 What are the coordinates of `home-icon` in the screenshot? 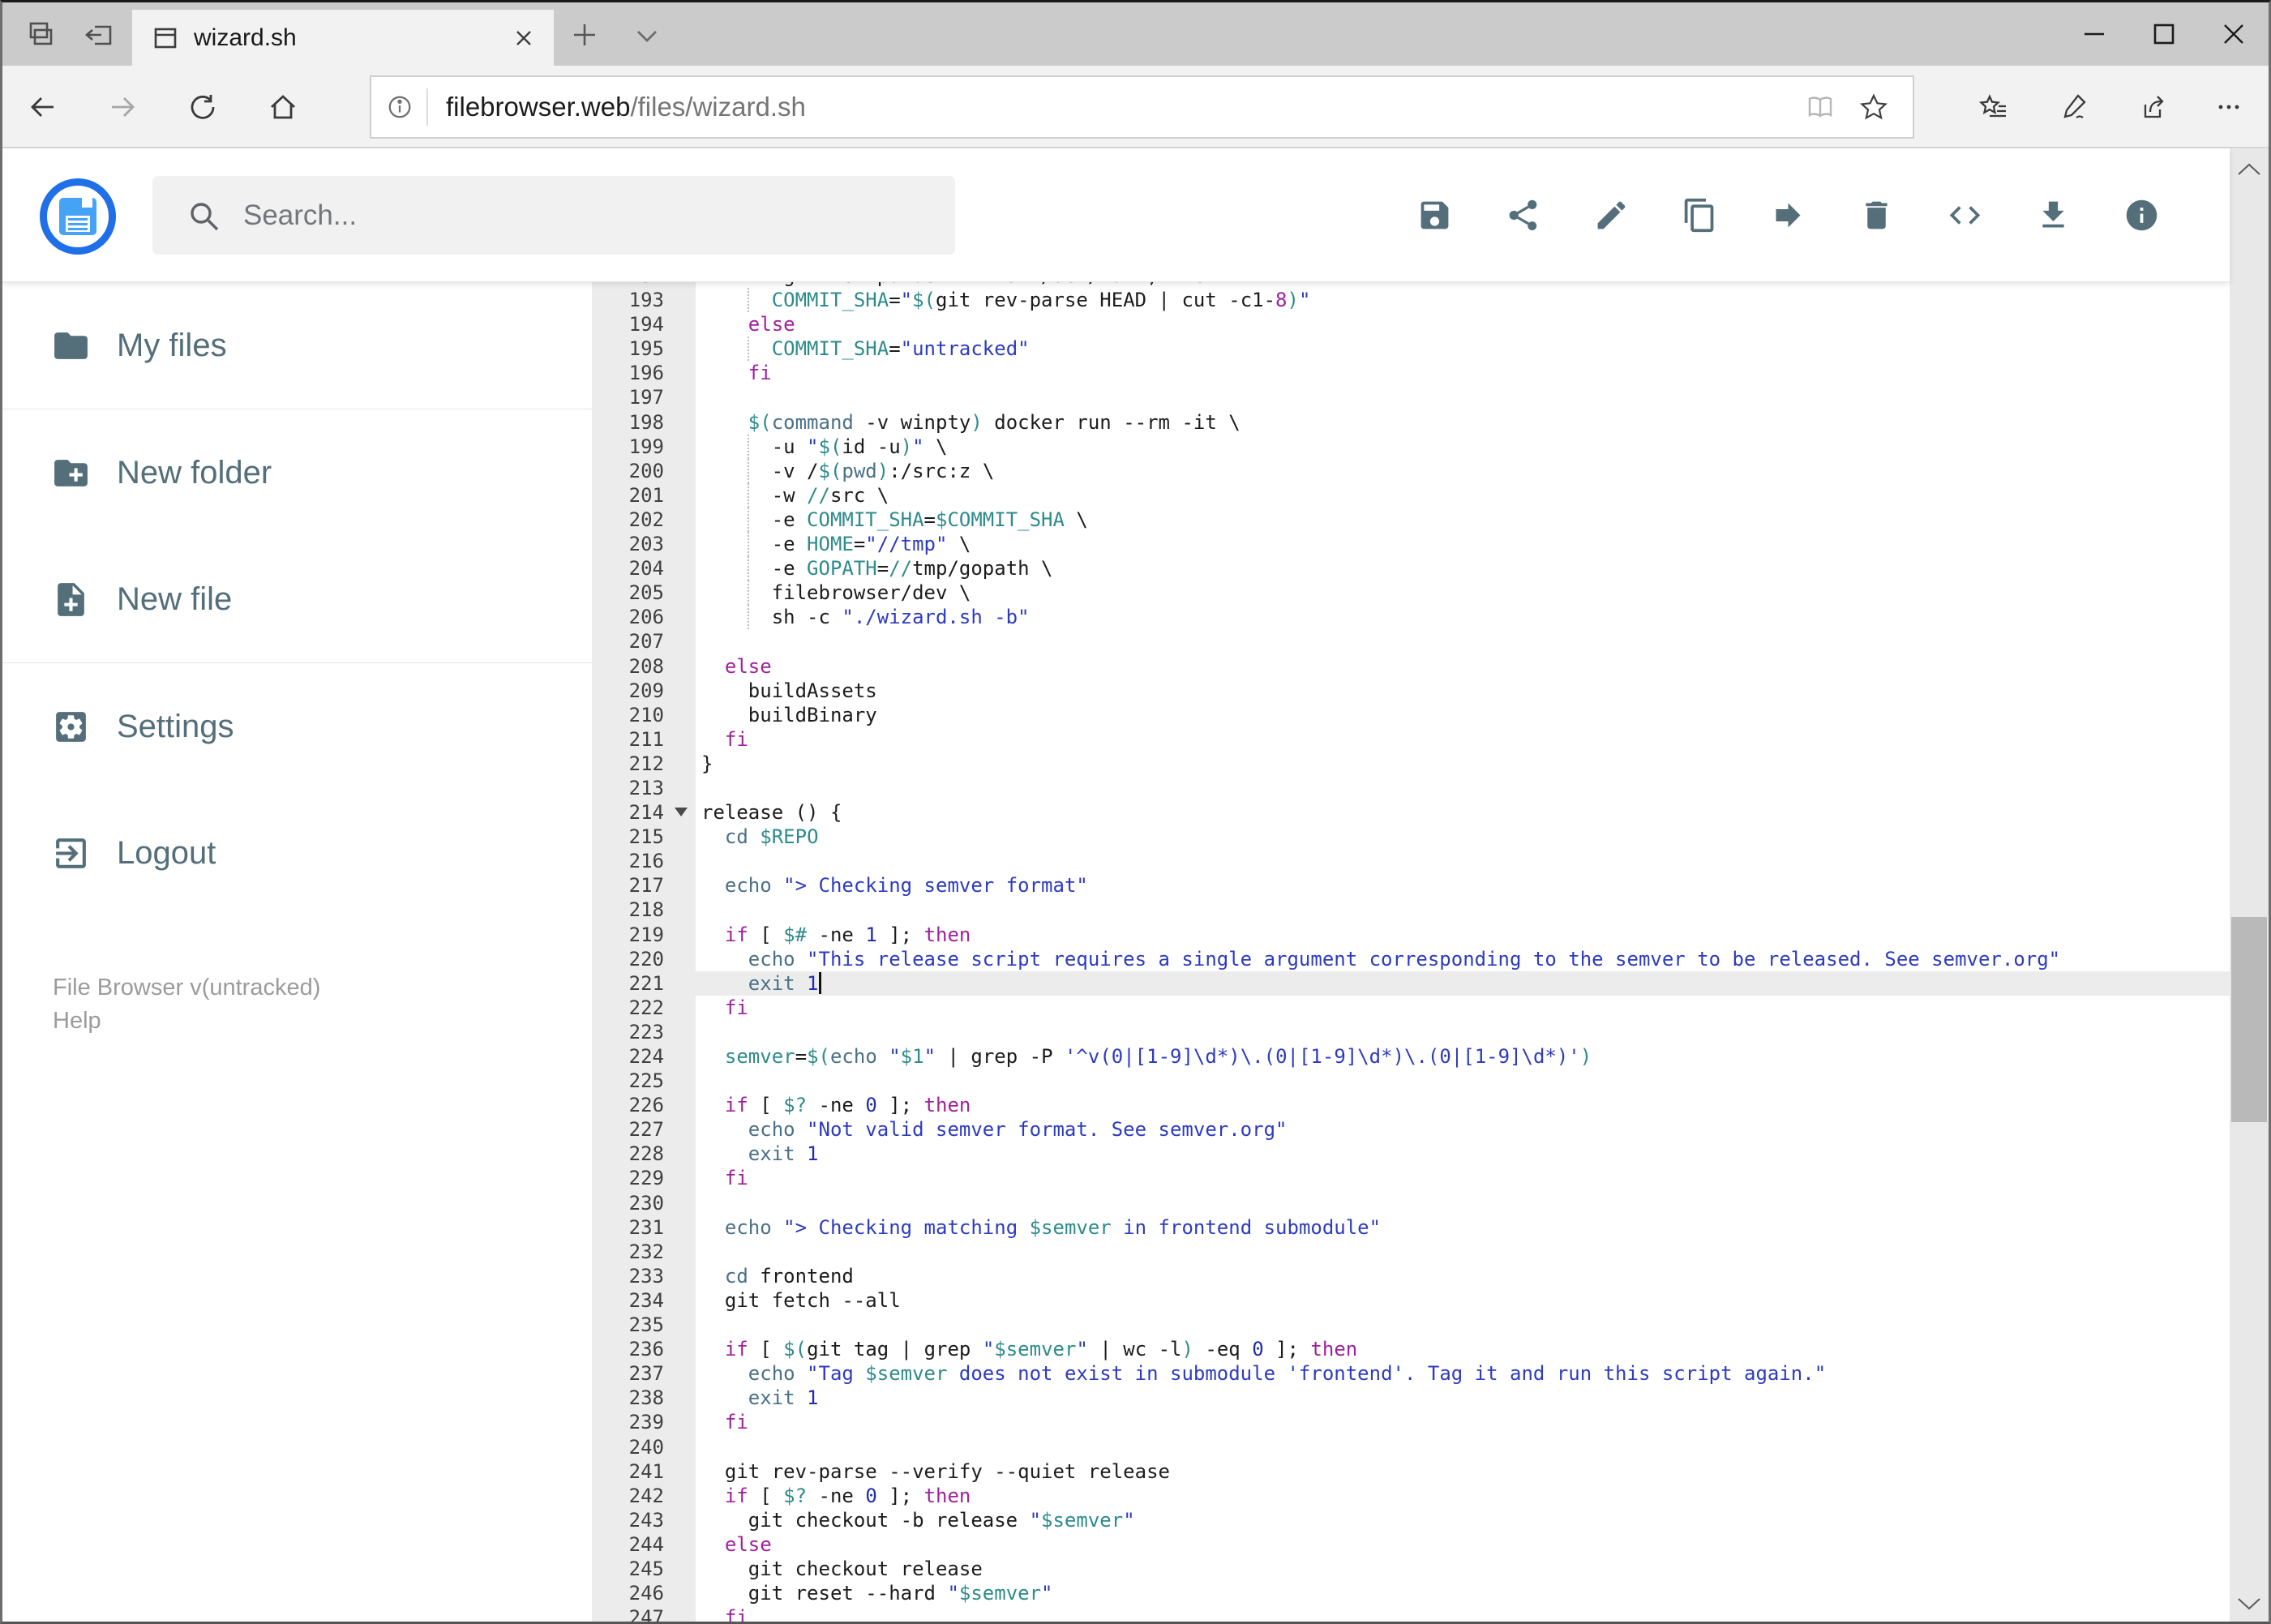 It's located at (283, 107).